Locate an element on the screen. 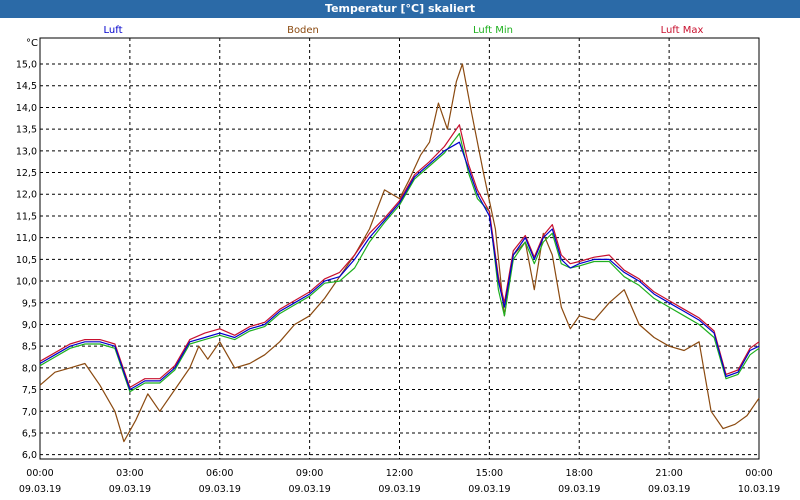  y-tick-label: 11,5 is located at coordinates (26, 216).